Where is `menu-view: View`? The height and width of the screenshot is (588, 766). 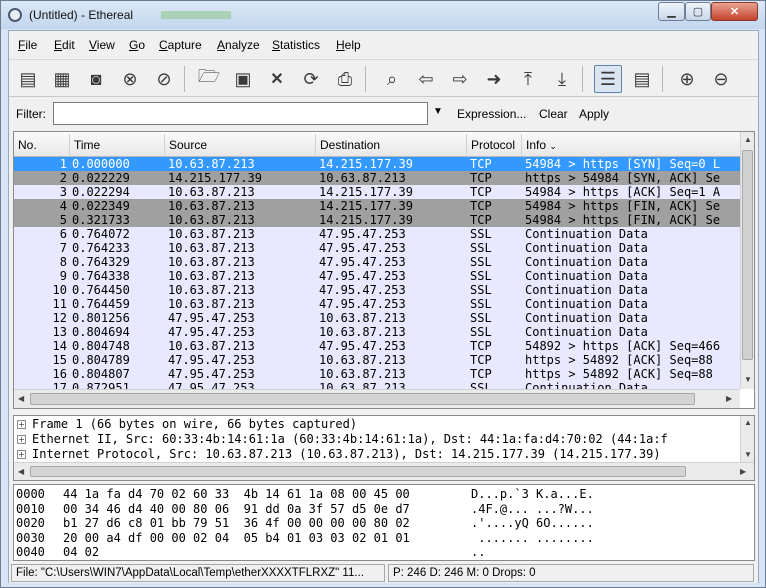 menu-view: View is located at coordinates (102, 45).